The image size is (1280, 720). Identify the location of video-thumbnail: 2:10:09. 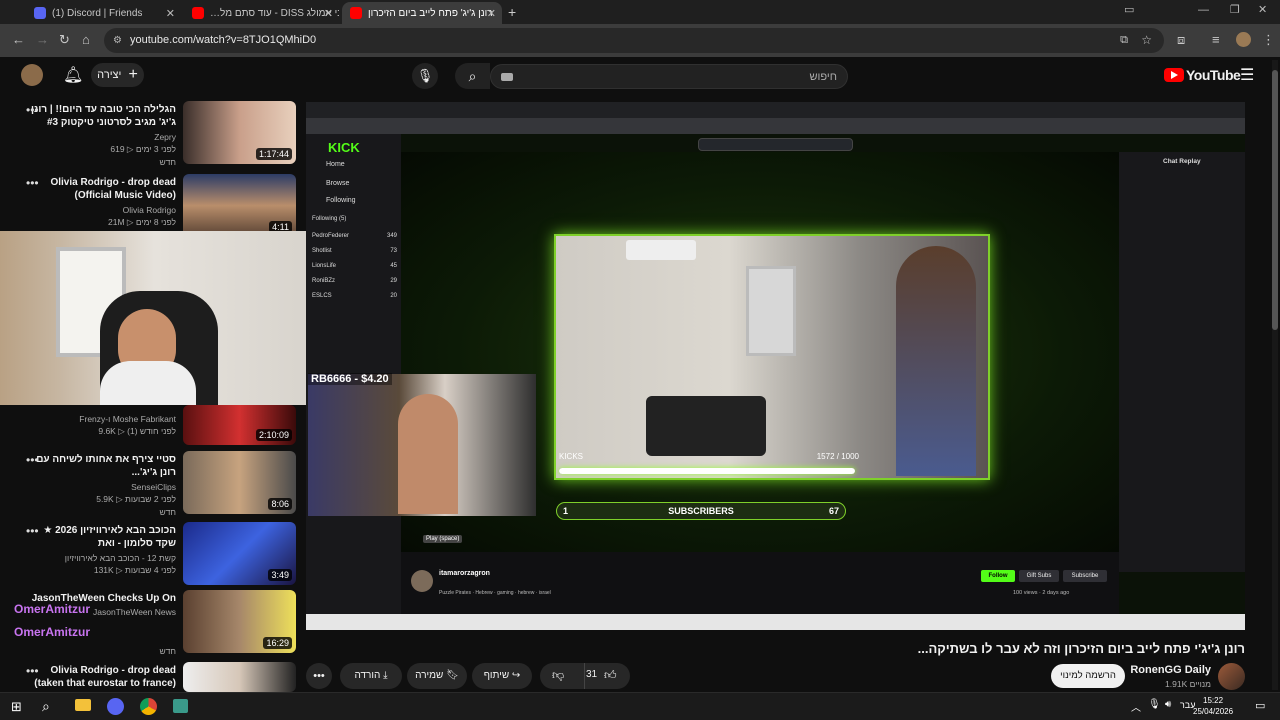
(239, 425).